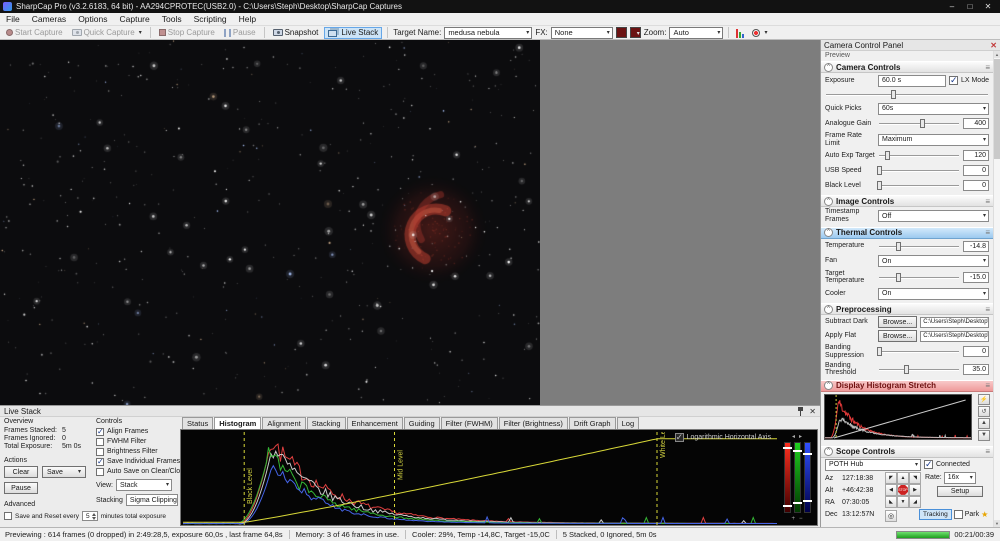 The image size is (1000, 541). I want to click on livestack-checkbox-brightness-filter: Brightness Filter, so click(142, 451).